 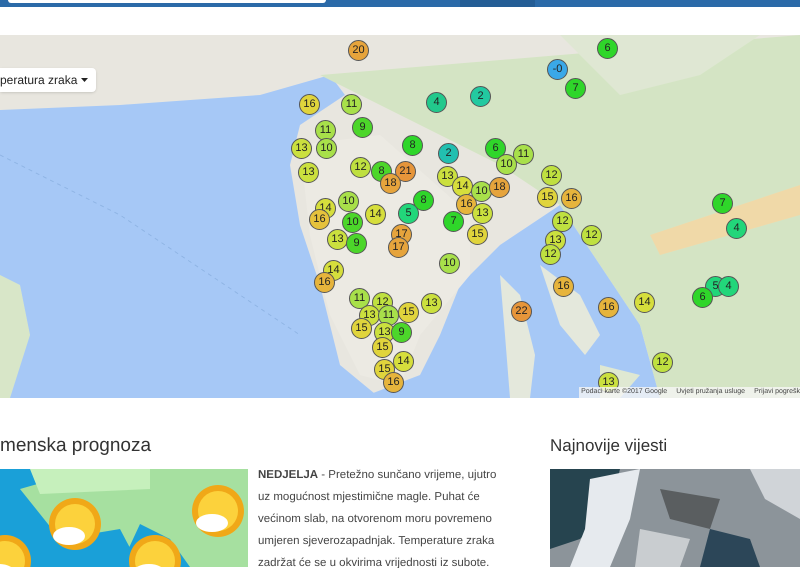 I want to click on section-heading: menska prognoza, so click(x=76, y=446).